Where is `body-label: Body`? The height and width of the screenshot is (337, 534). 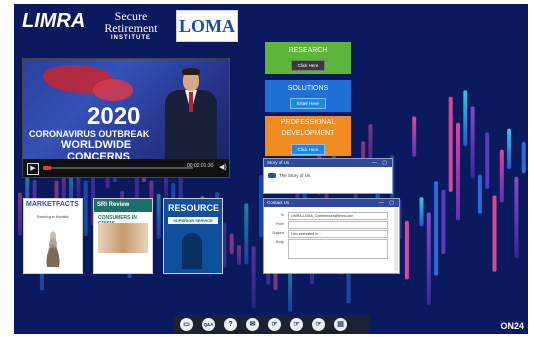
body-label: Body is located at coordinates (280, 242).